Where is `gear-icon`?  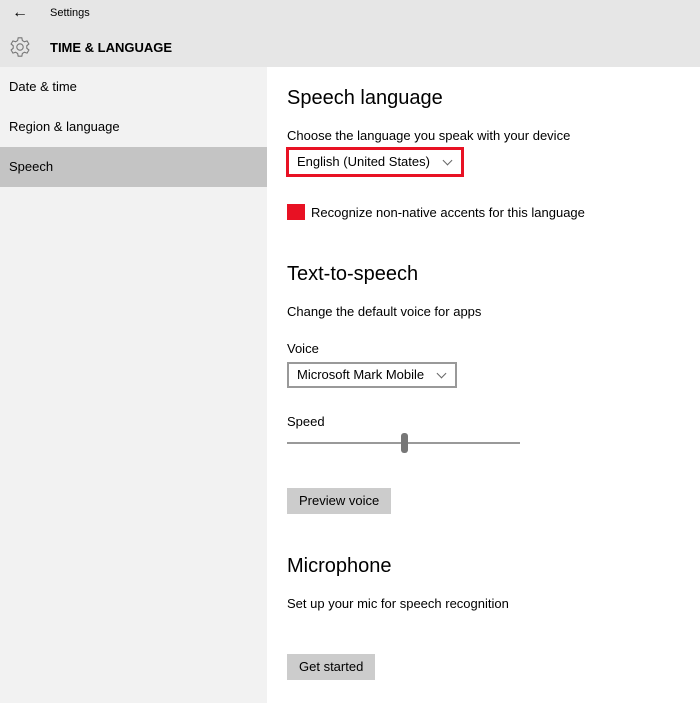
gear-icon is located at coordinates (20, 47).